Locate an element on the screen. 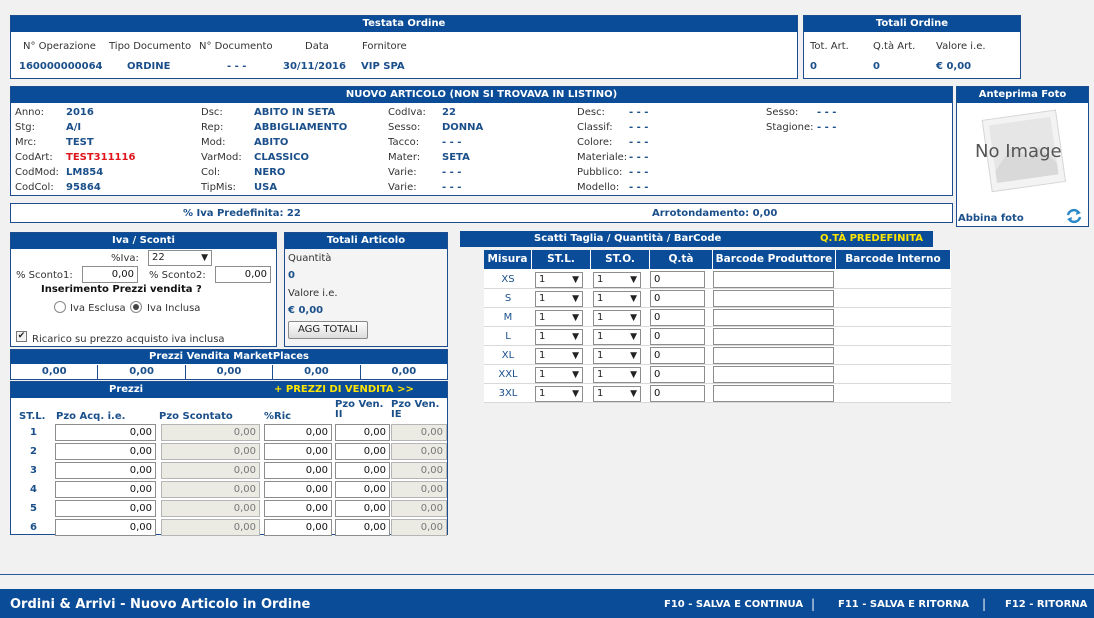 The width and height of the screenshot is (1094, 618). prezzi-row-stl: 2 is located at coordinates (33, 451).